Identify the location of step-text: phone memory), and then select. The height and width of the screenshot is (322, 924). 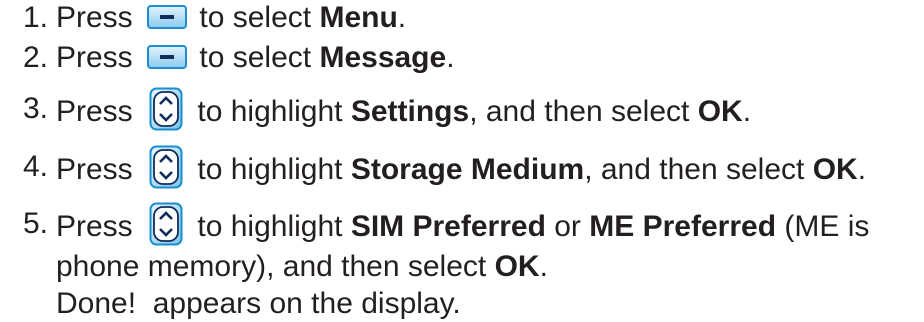
(271, 266).